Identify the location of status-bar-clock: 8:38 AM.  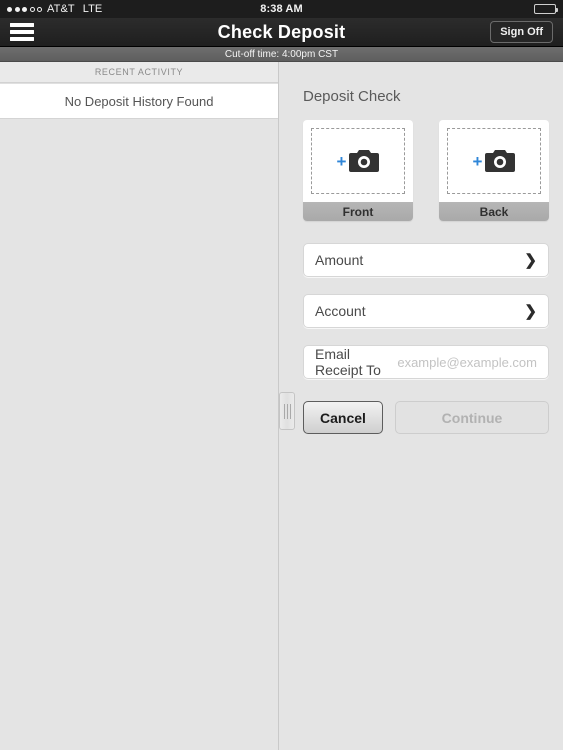
(281, 9).